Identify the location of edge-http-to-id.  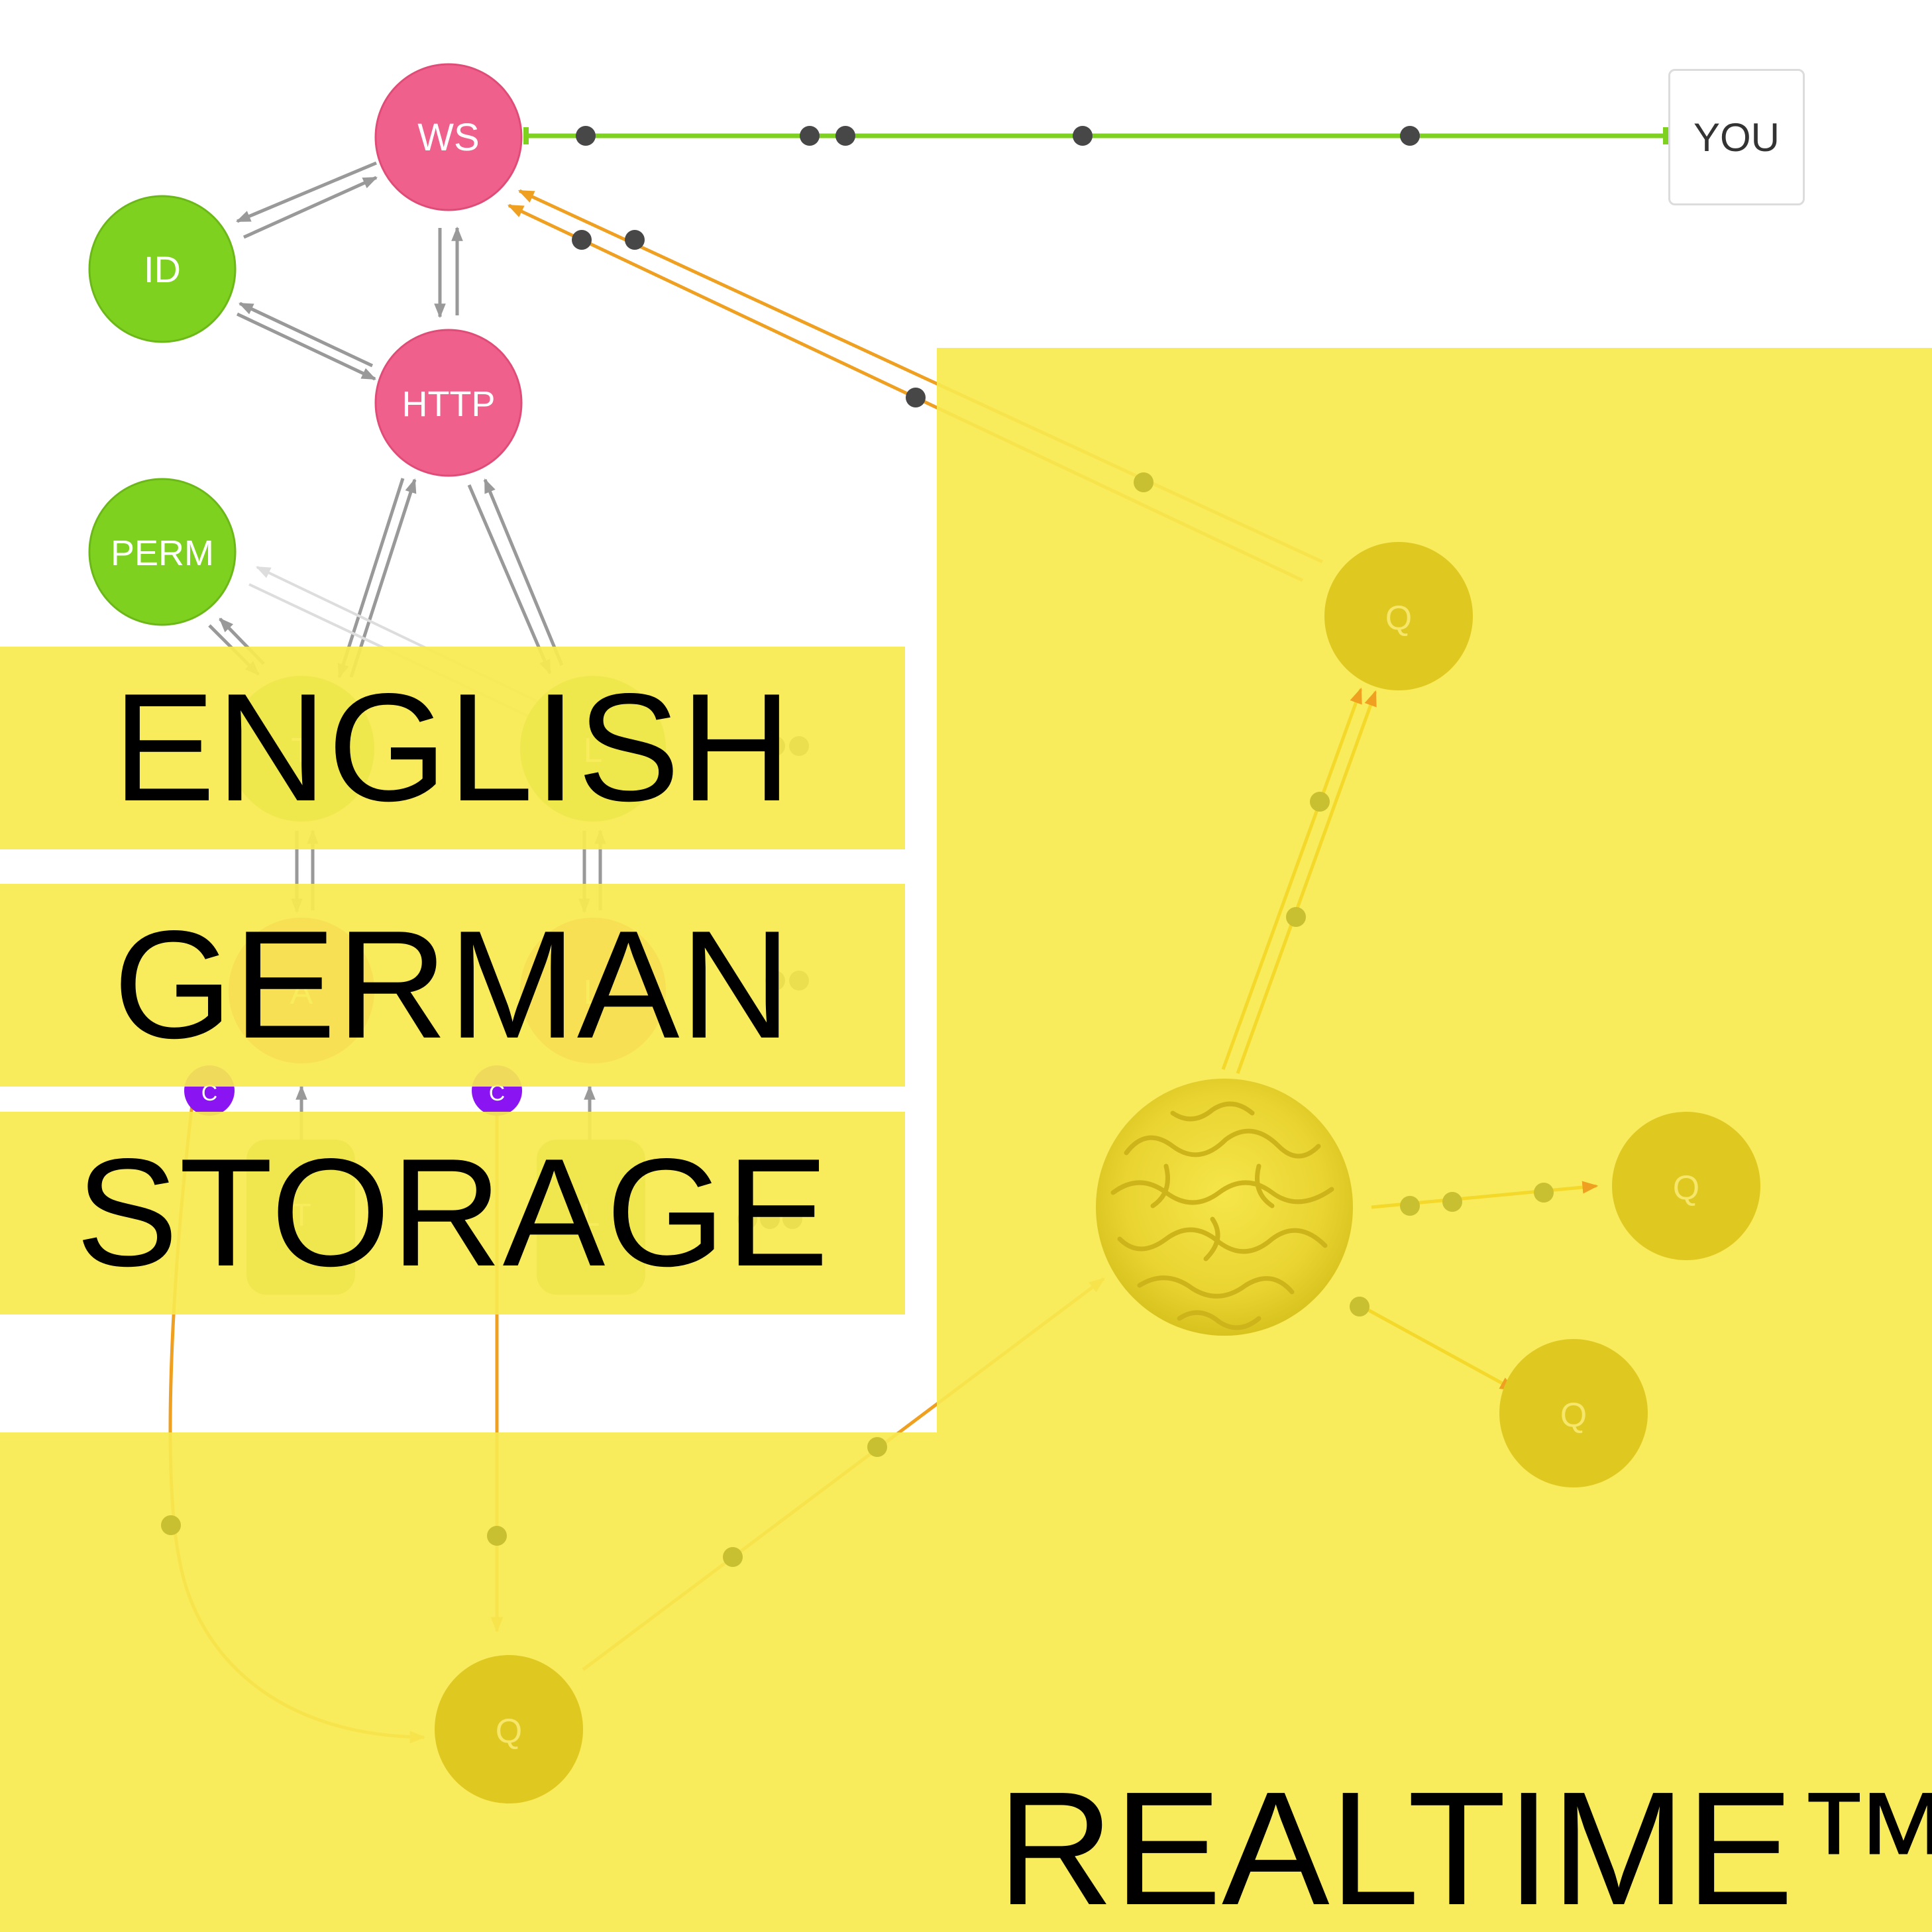
(306, 334).